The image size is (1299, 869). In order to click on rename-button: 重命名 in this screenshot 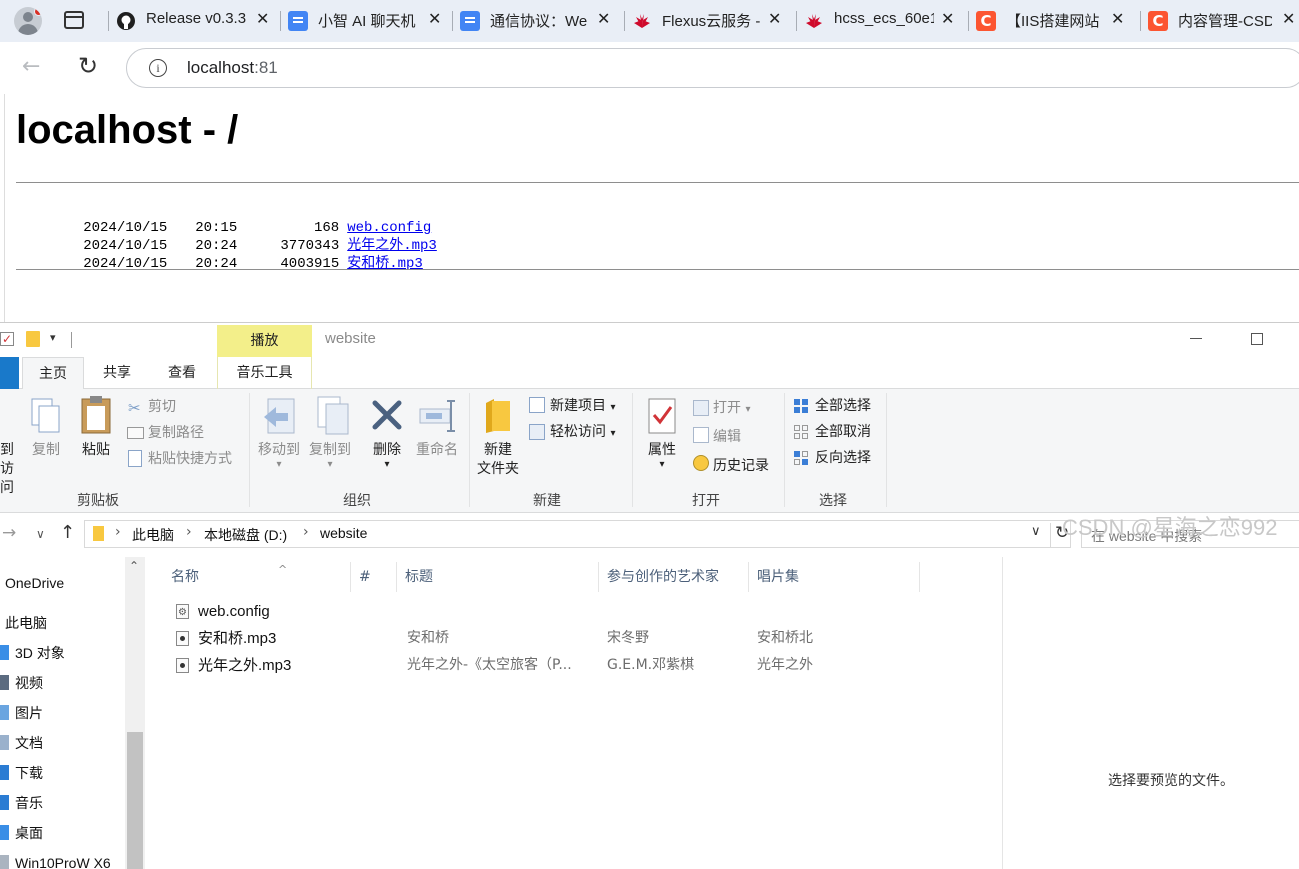, I will do `click(437, 450)`.